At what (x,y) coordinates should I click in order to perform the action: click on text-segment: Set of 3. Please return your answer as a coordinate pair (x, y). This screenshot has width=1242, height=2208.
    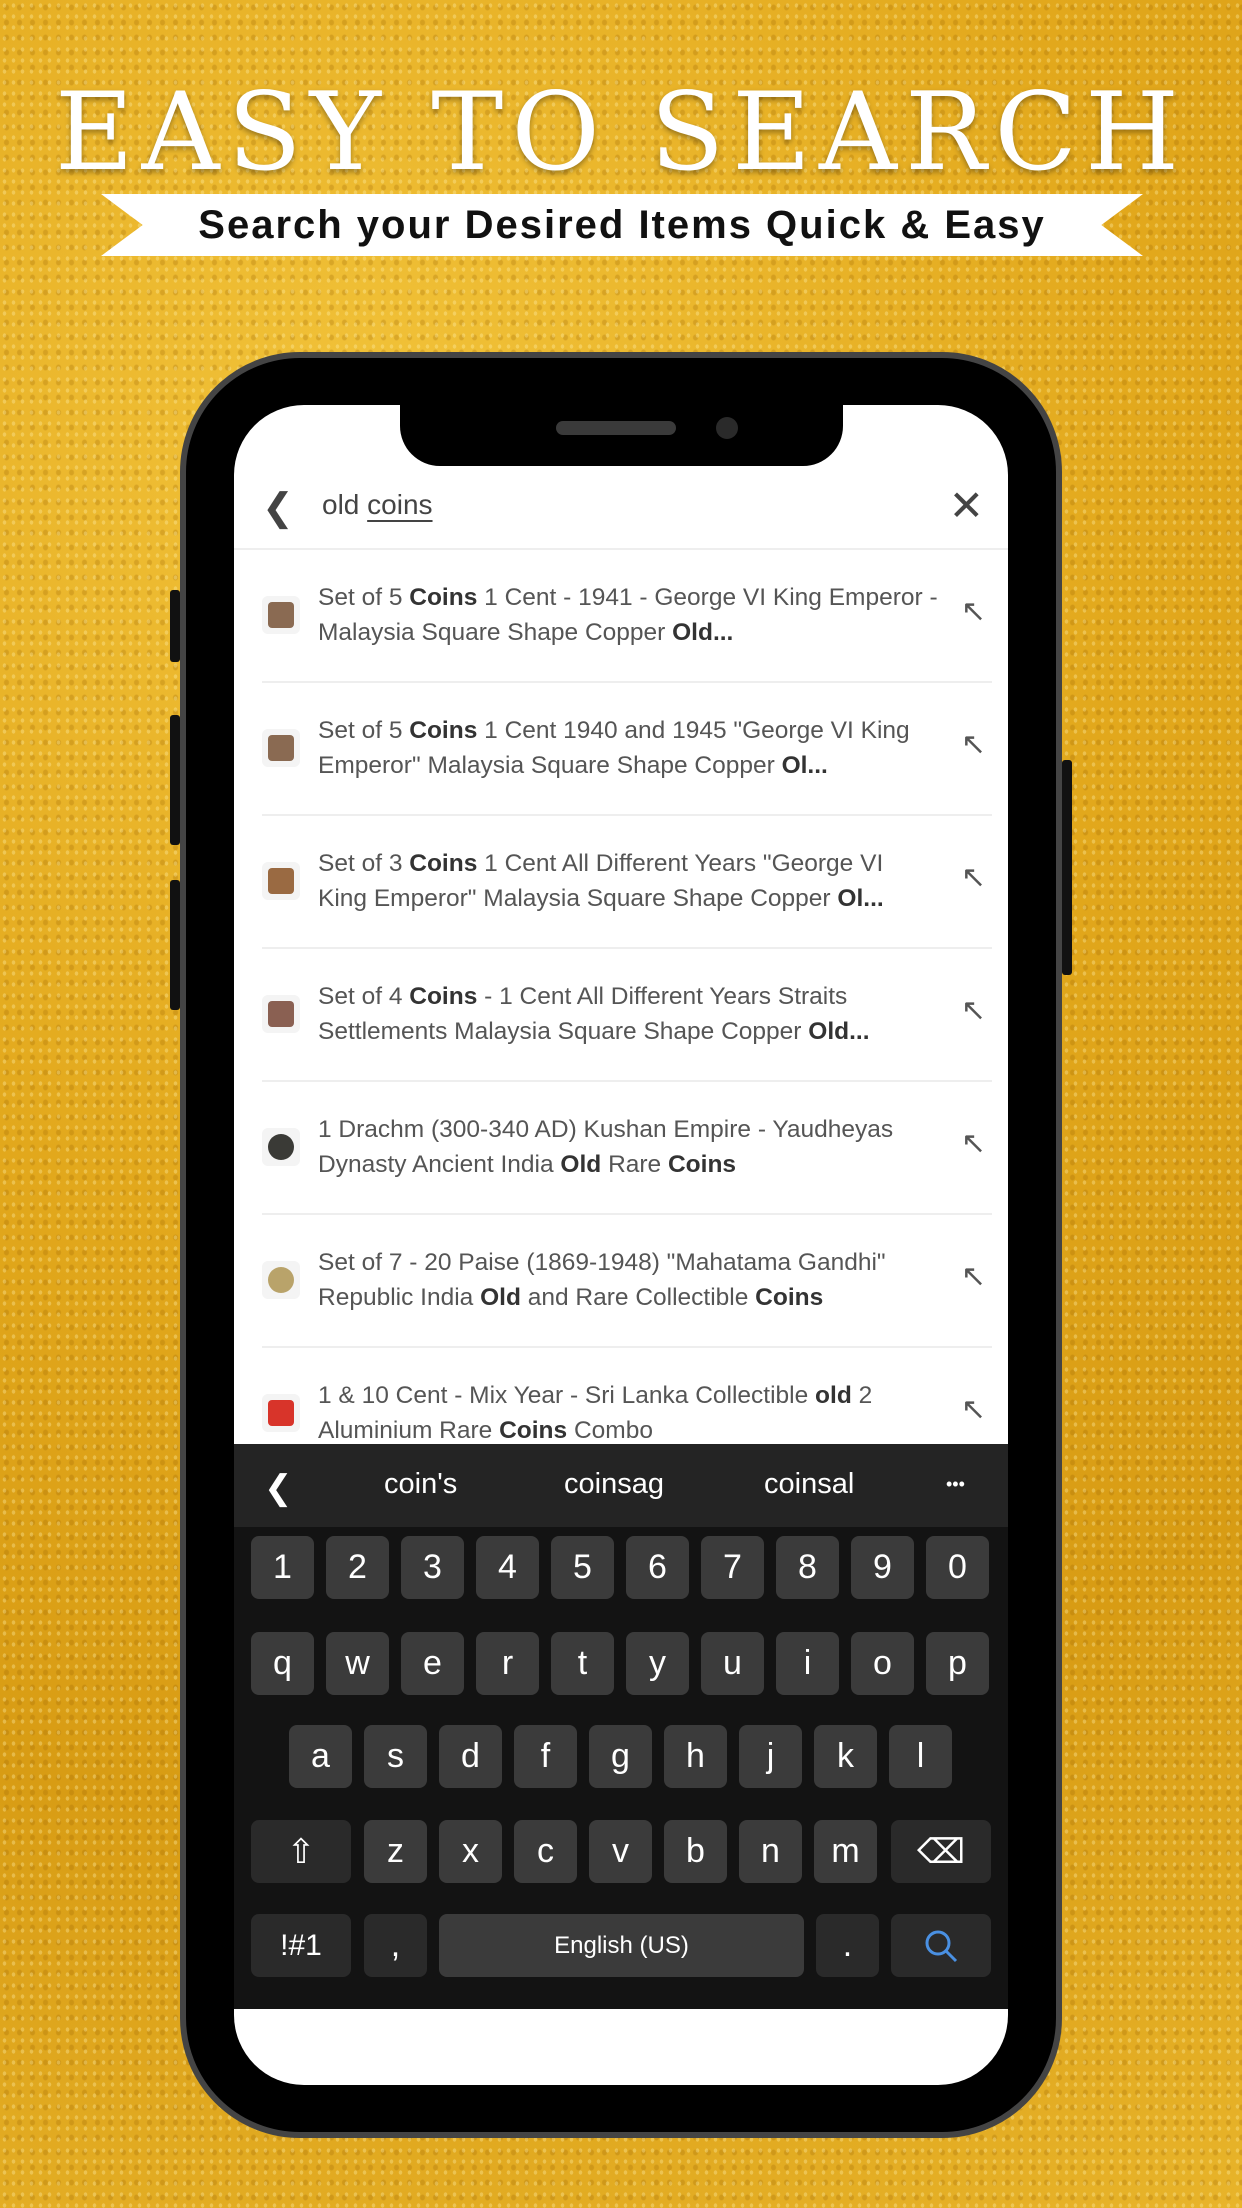
    Looking at the image, I should click on (364, 863).